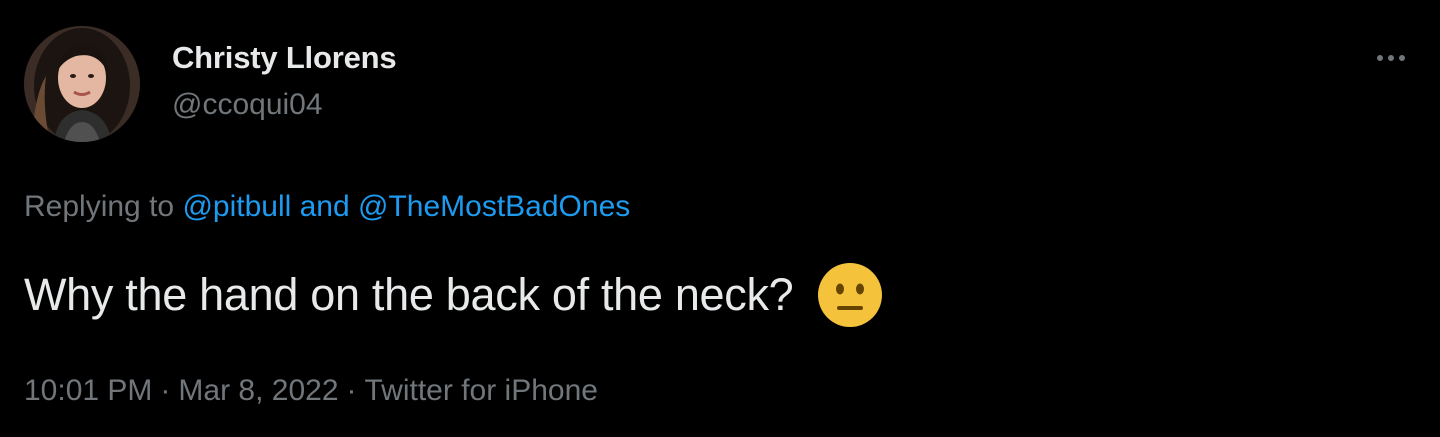 The image size is (1440, 437). I want to click on tweet-source: Twitter for iPhone, so click(481, 390).